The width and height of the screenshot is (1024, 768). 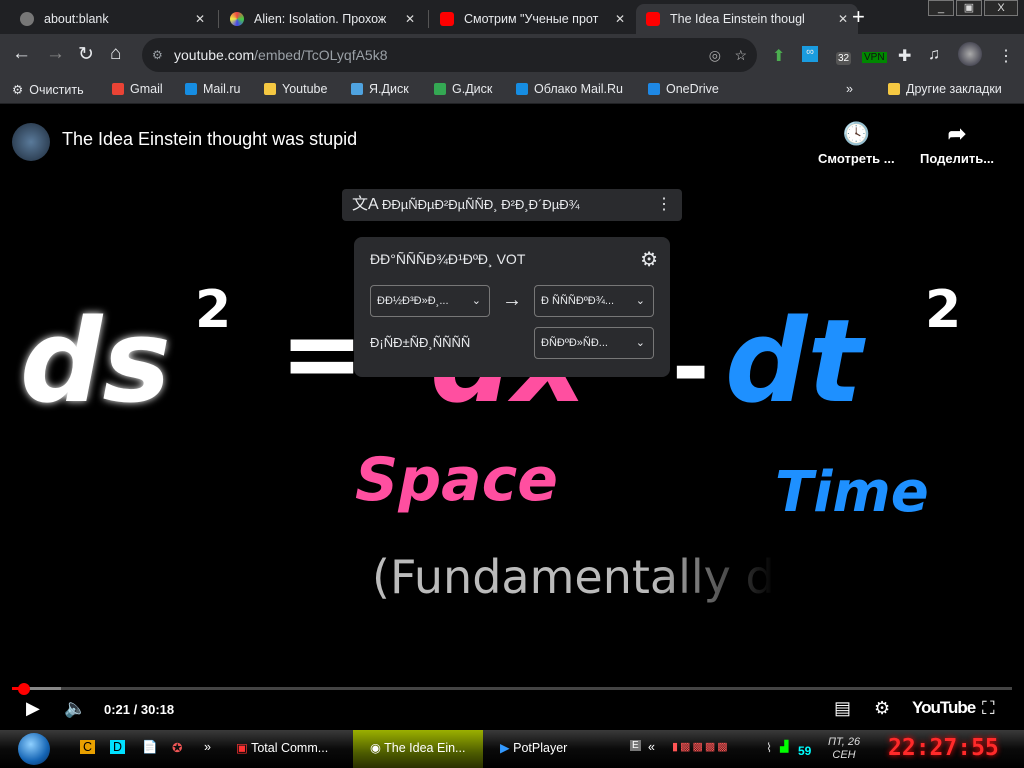 I want to click on subtitles-icon: ▤, so click(x=842, y=708).